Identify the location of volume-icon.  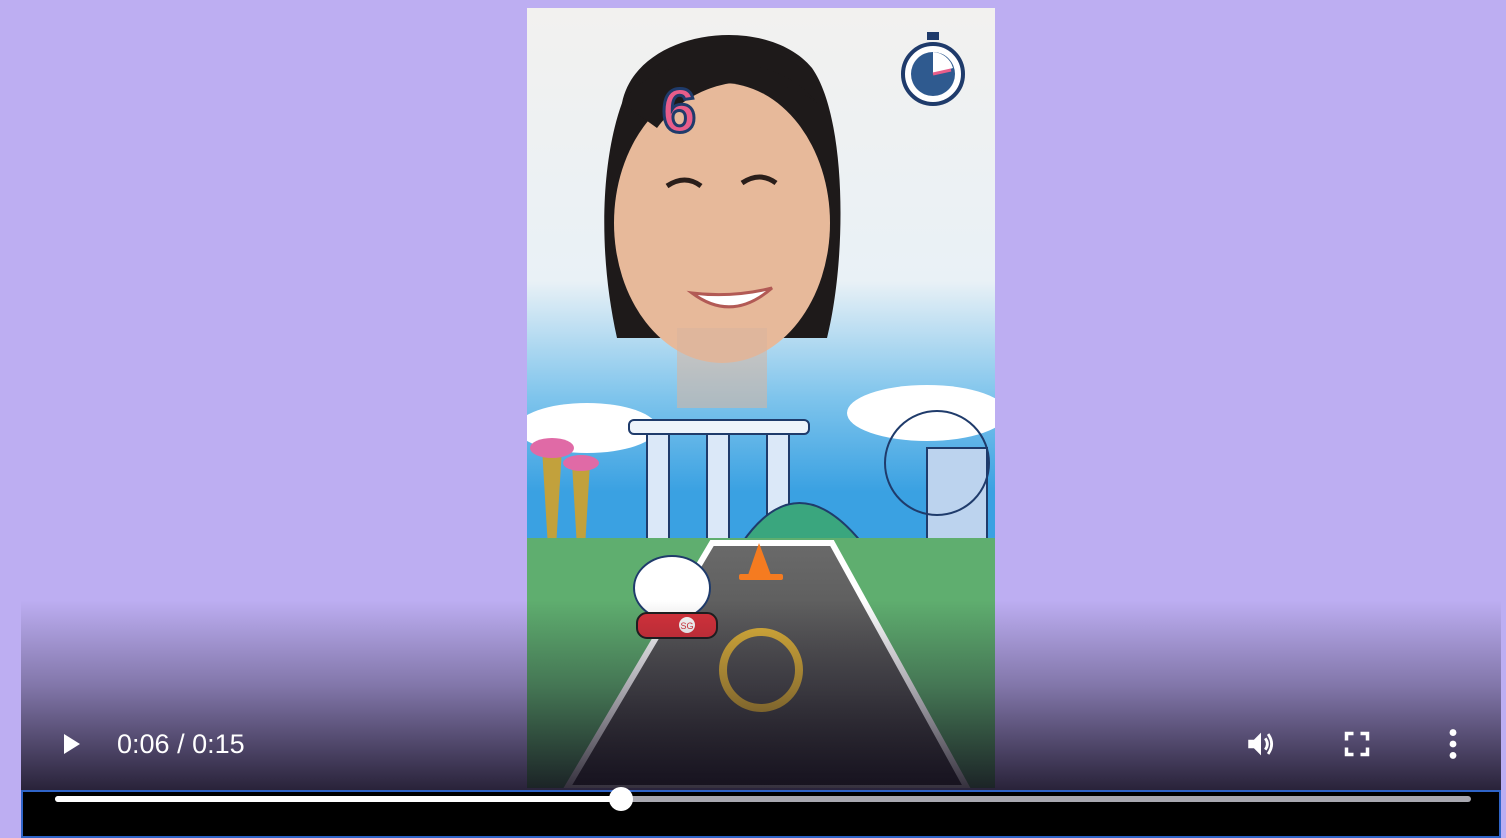
(1261, 744).